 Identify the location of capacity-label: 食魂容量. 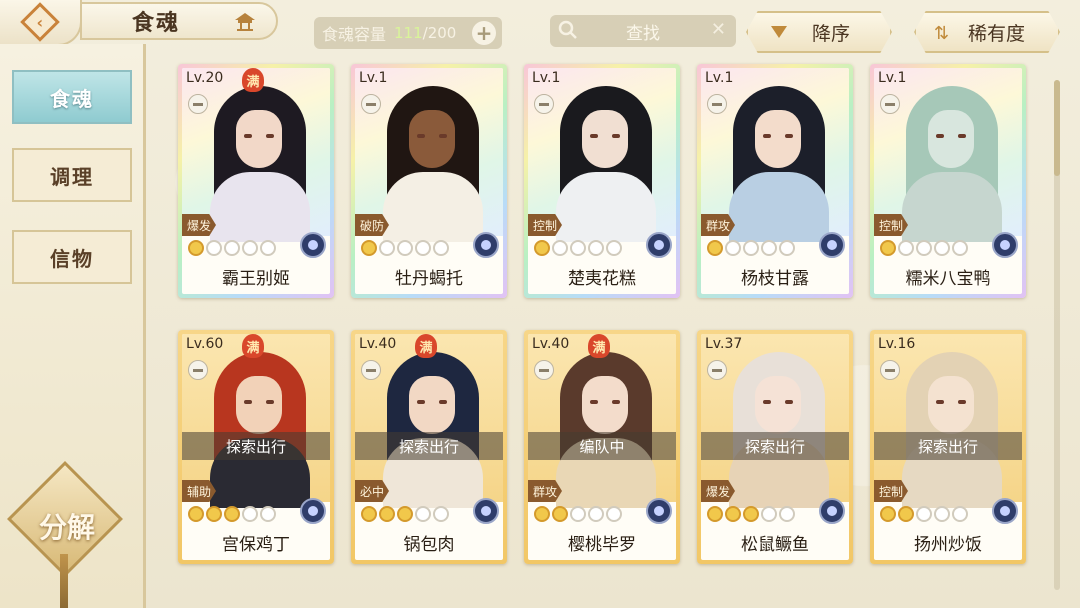
(354, 34).